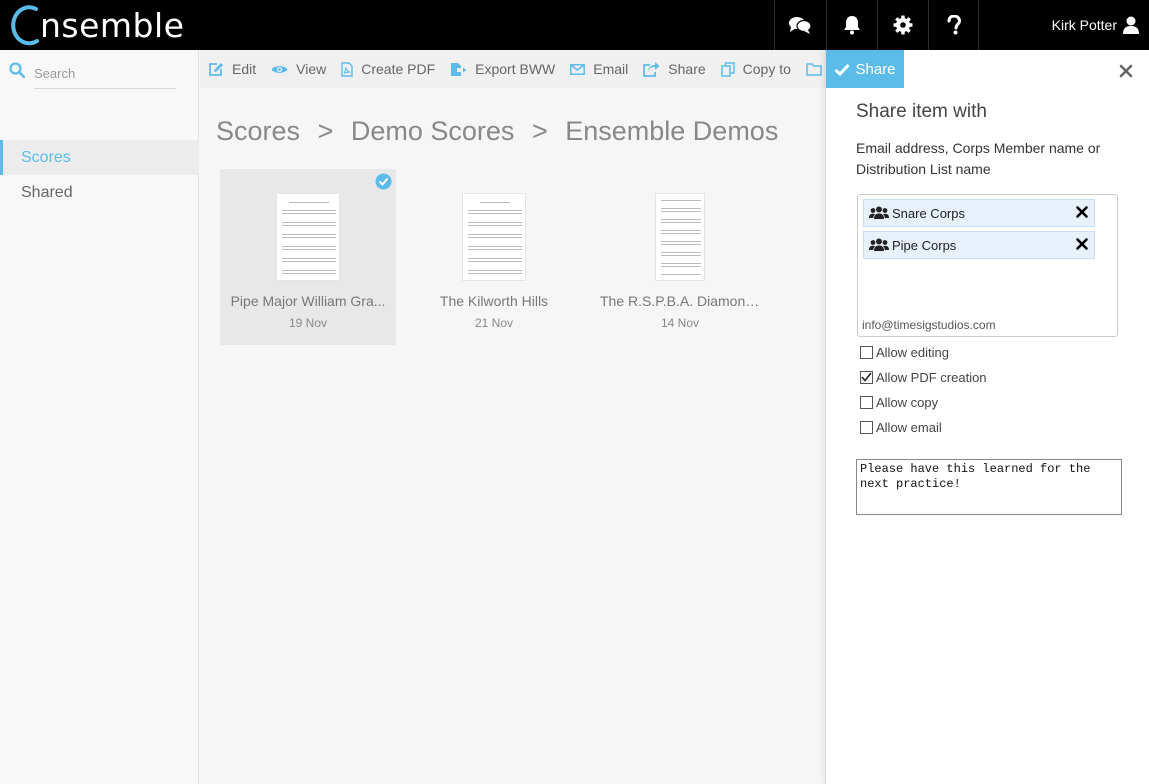  I want to click on view-button: View, so click(298, 69).